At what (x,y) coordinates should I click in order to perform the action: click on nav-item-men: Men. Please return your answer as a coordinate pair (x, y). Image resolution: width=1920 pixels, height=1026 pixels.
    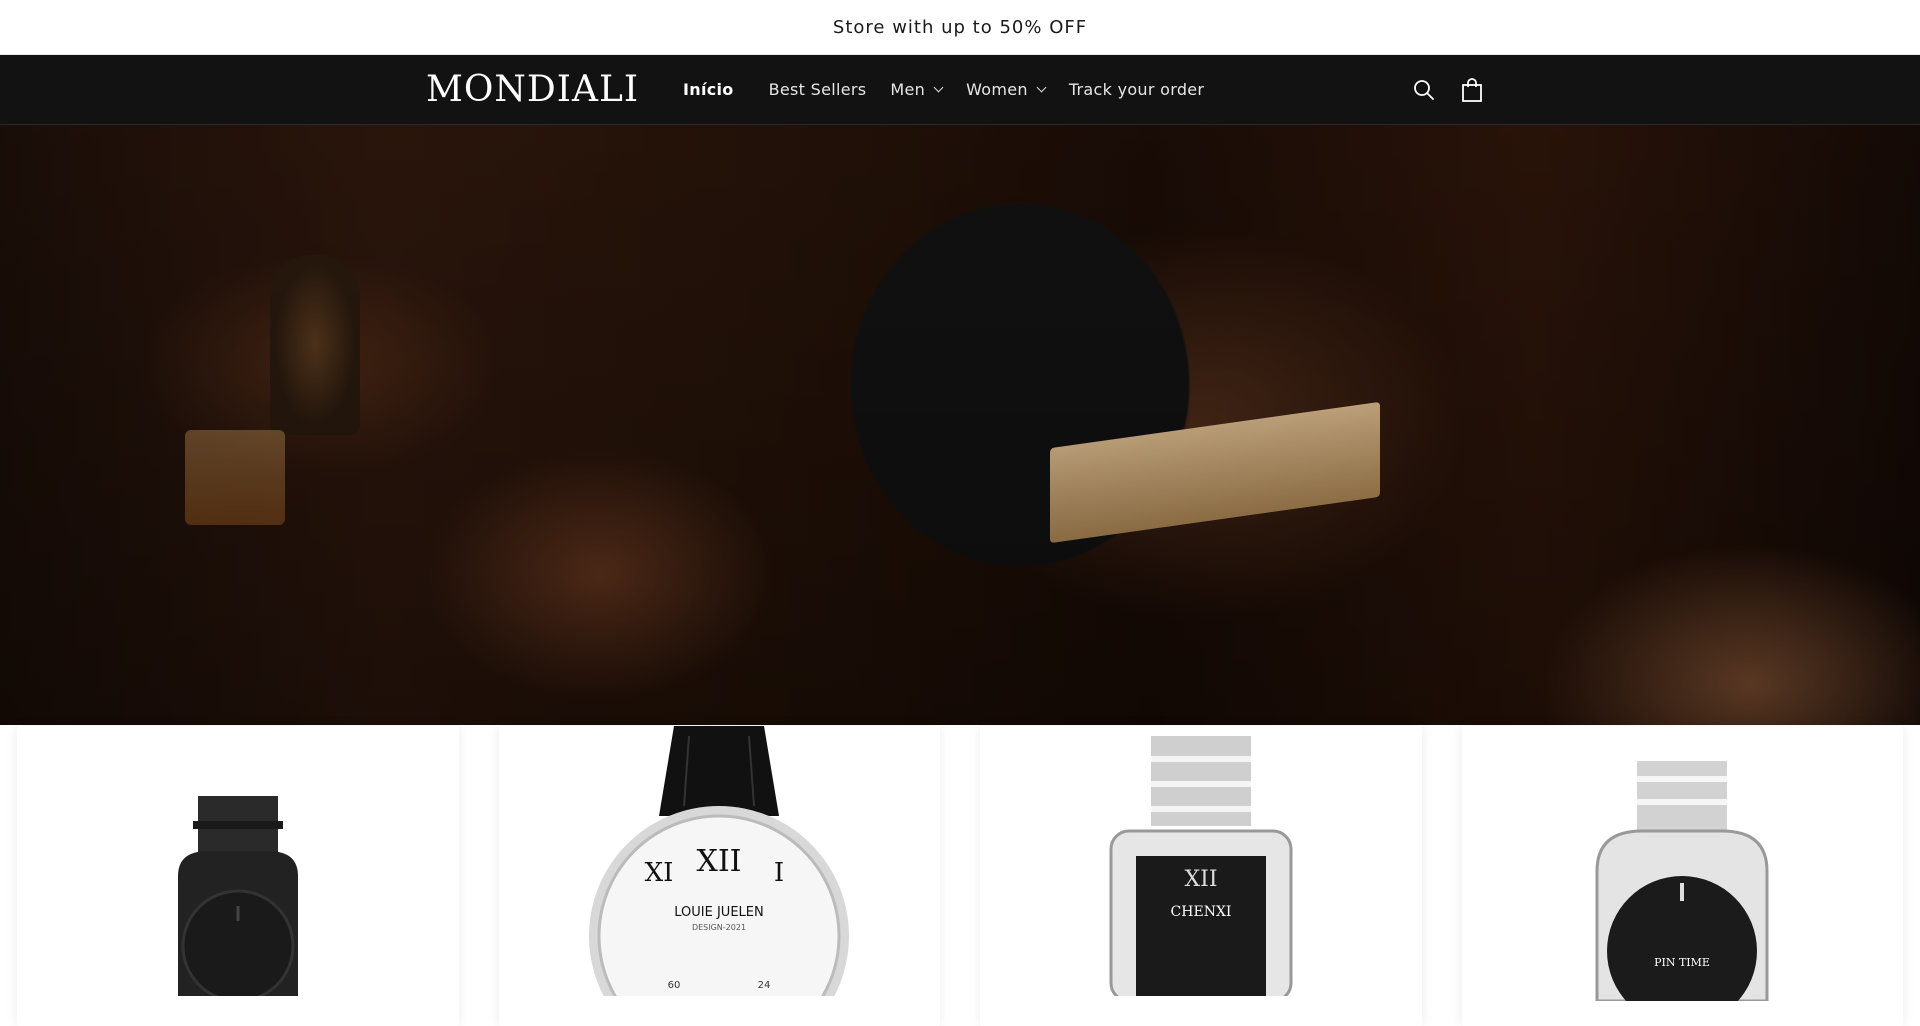
    Looking at the image, I should click on (916, 89).